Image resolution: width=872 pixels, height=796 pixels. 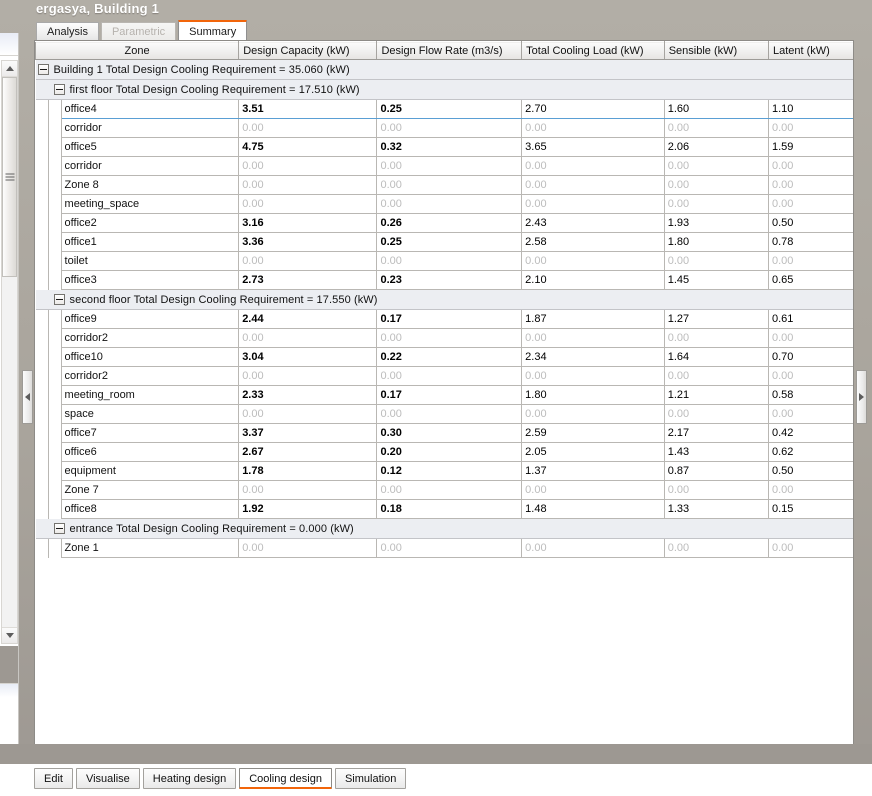 What do you see at coordinates (716, 471) in the screenshot?
I see `cell-sensible: 0.87` at bounding box center [716, 471].